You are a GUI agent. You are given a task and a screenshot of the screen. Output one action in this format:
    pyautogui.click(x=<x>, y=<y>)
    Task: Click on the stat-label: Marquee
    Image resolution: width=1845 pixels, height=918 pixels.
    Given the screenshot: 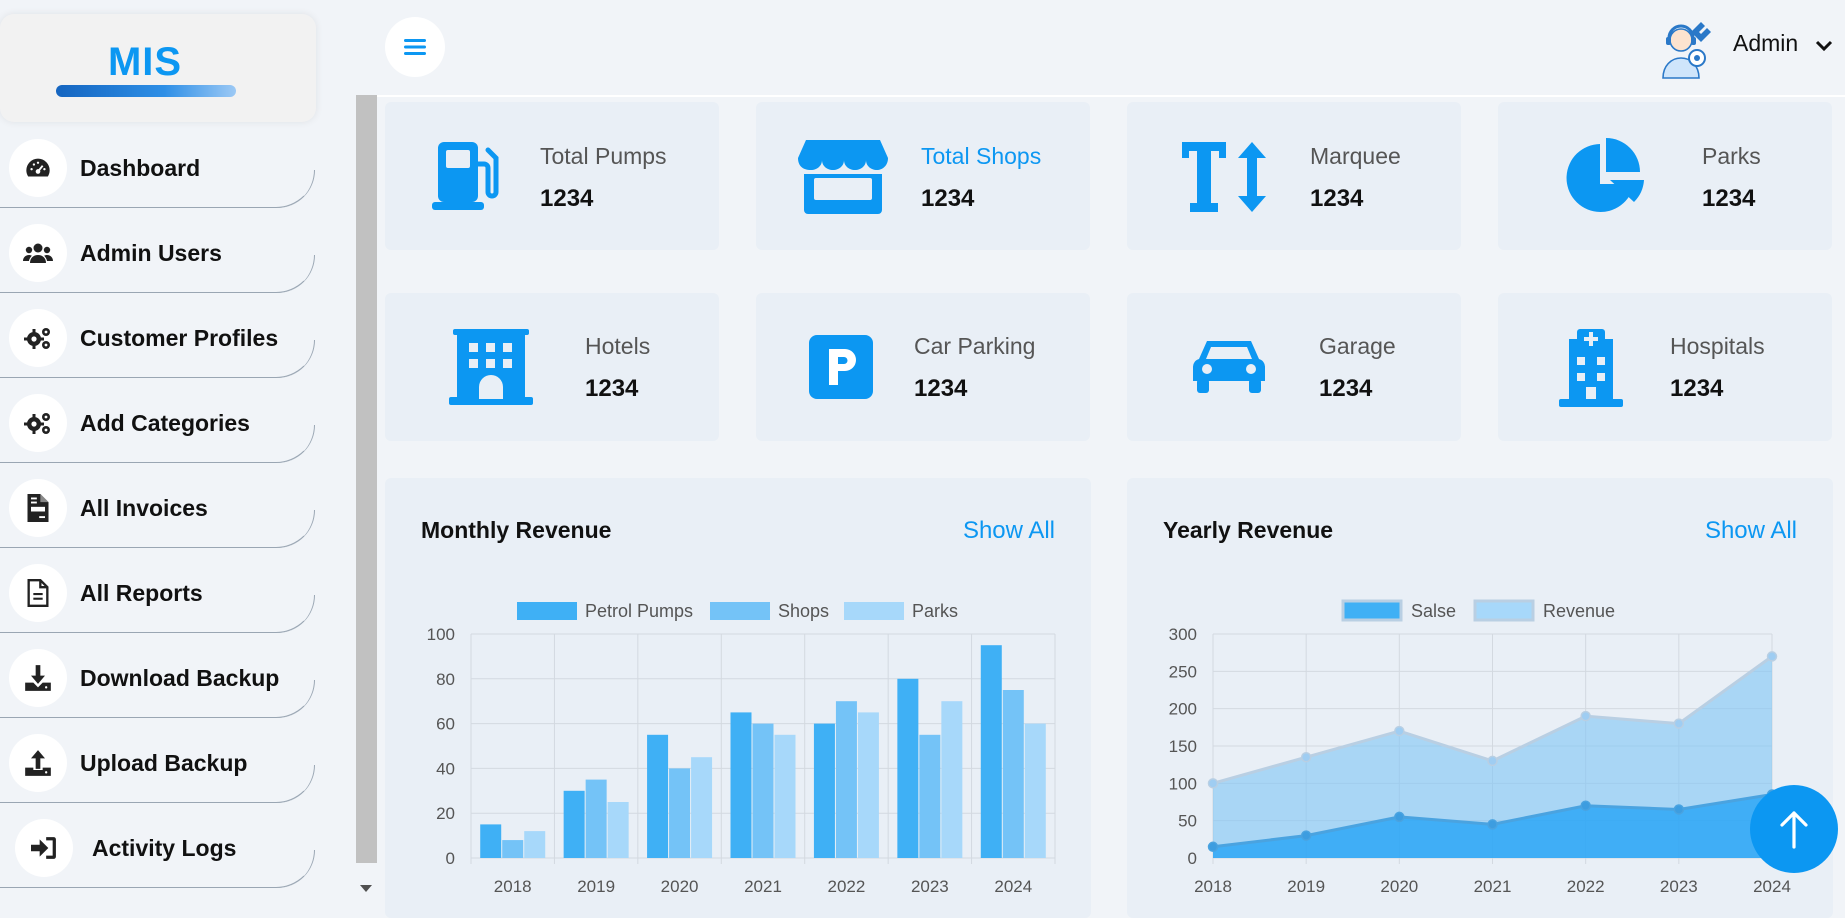 What is the action you would take?
    pyautogui.click(x=1355, y=156)
    